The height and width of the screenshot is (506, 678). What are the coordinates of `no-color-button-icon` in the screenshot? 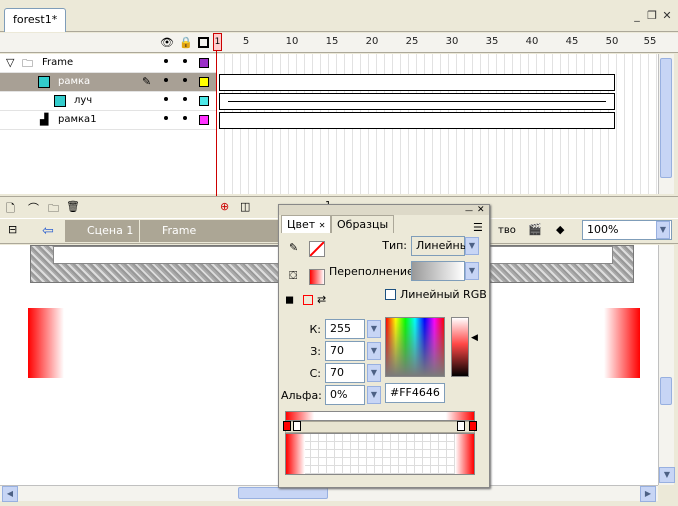 It's located at (308, 300).